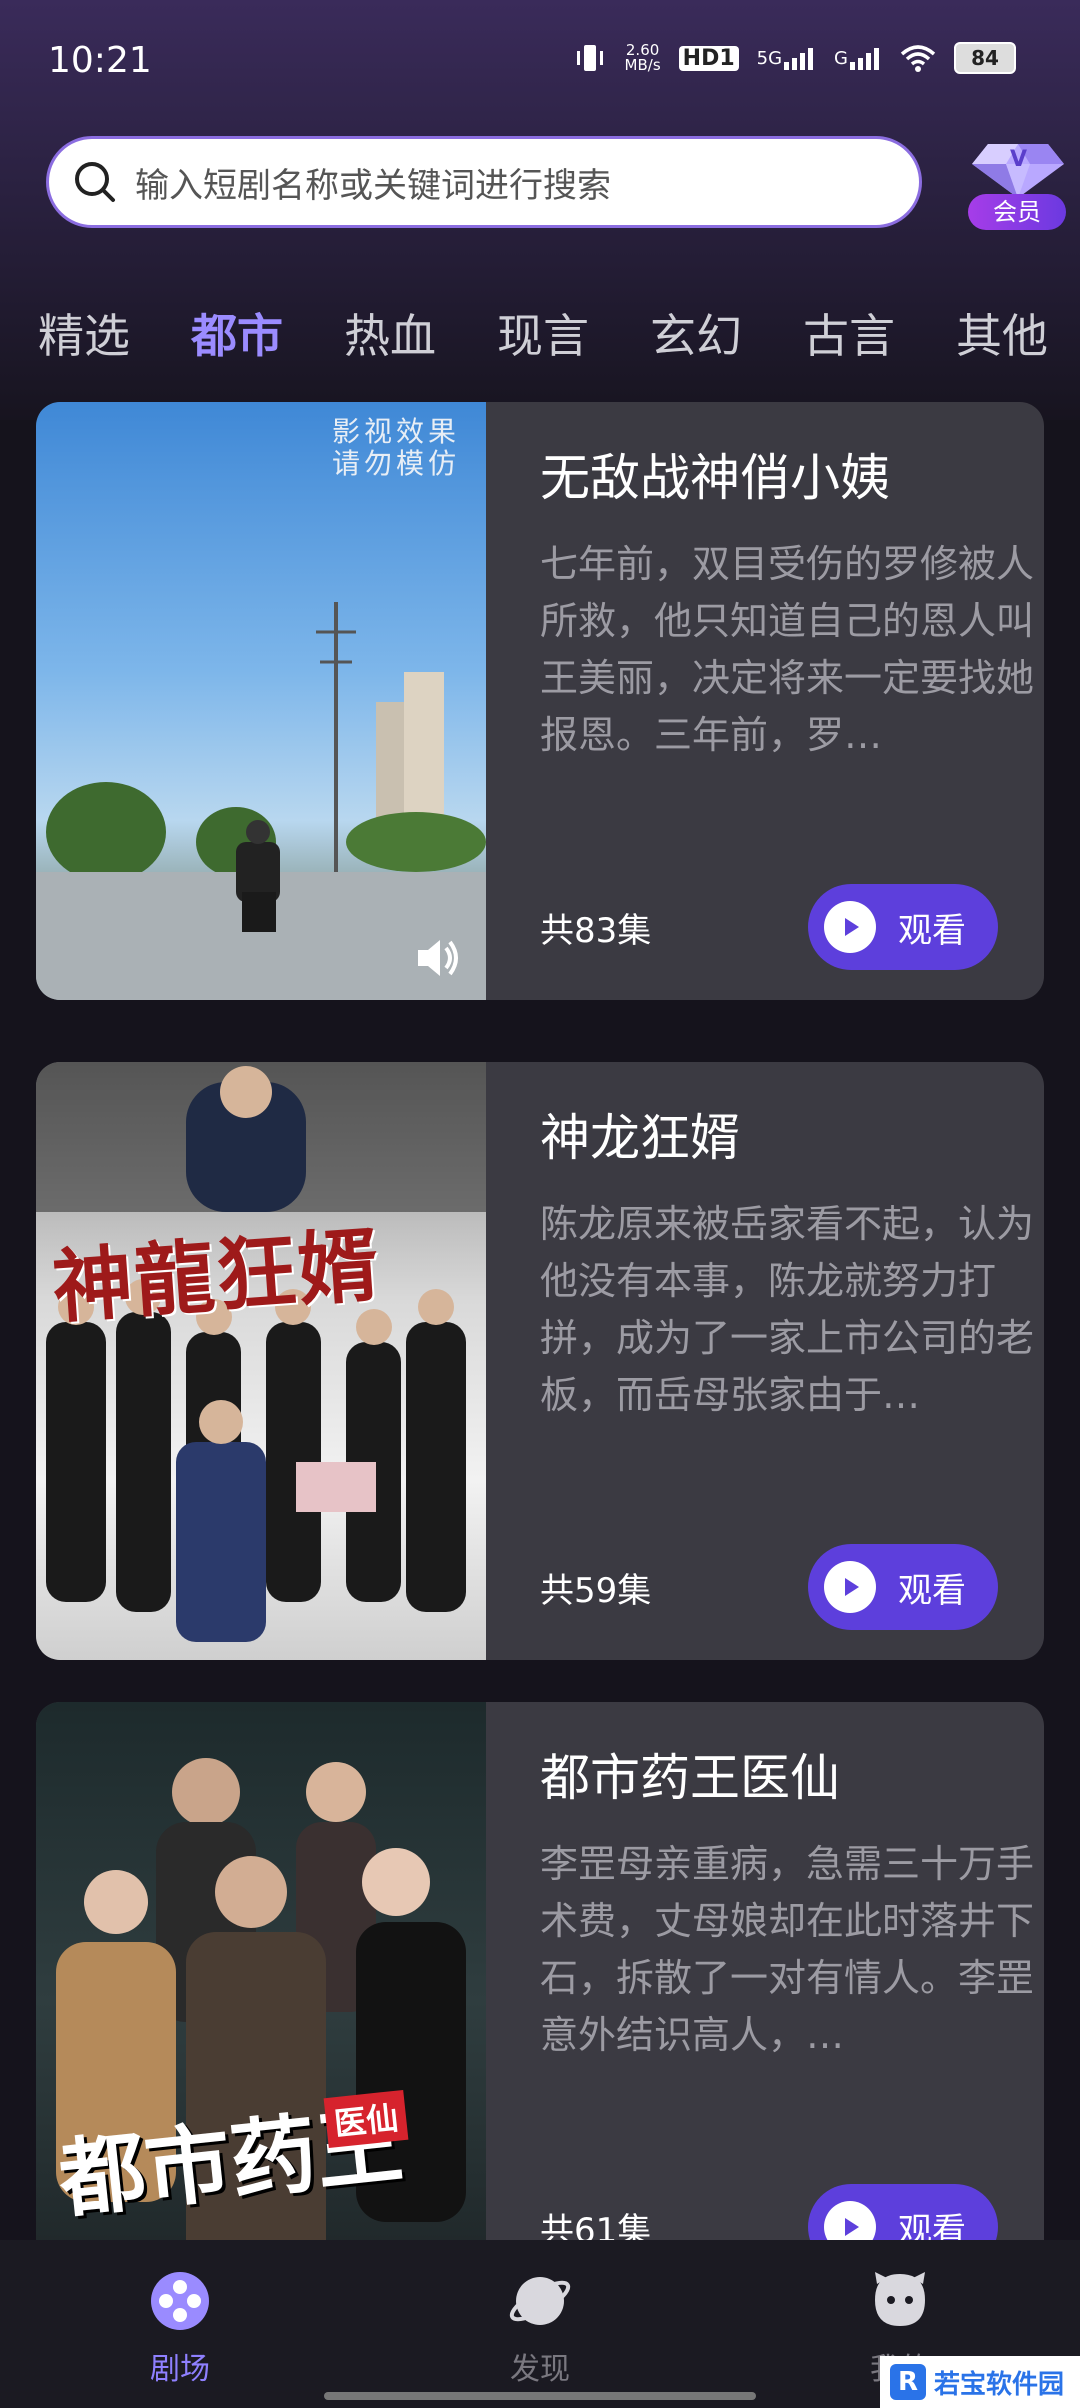 The height and width of the screenshot is (2408, 1080). I want to click on vip-label: 会员, so click(1017, 212).